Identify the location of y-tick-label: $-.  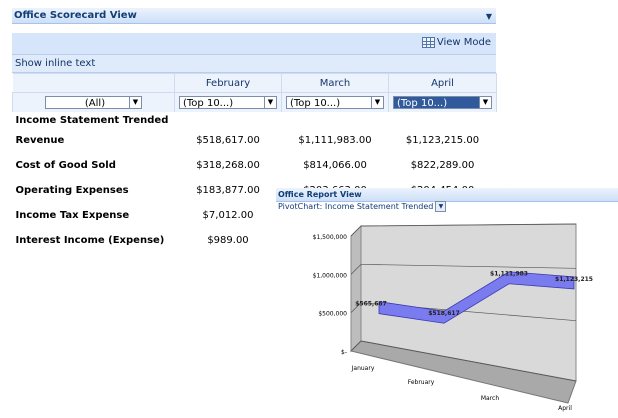
(344, 352).